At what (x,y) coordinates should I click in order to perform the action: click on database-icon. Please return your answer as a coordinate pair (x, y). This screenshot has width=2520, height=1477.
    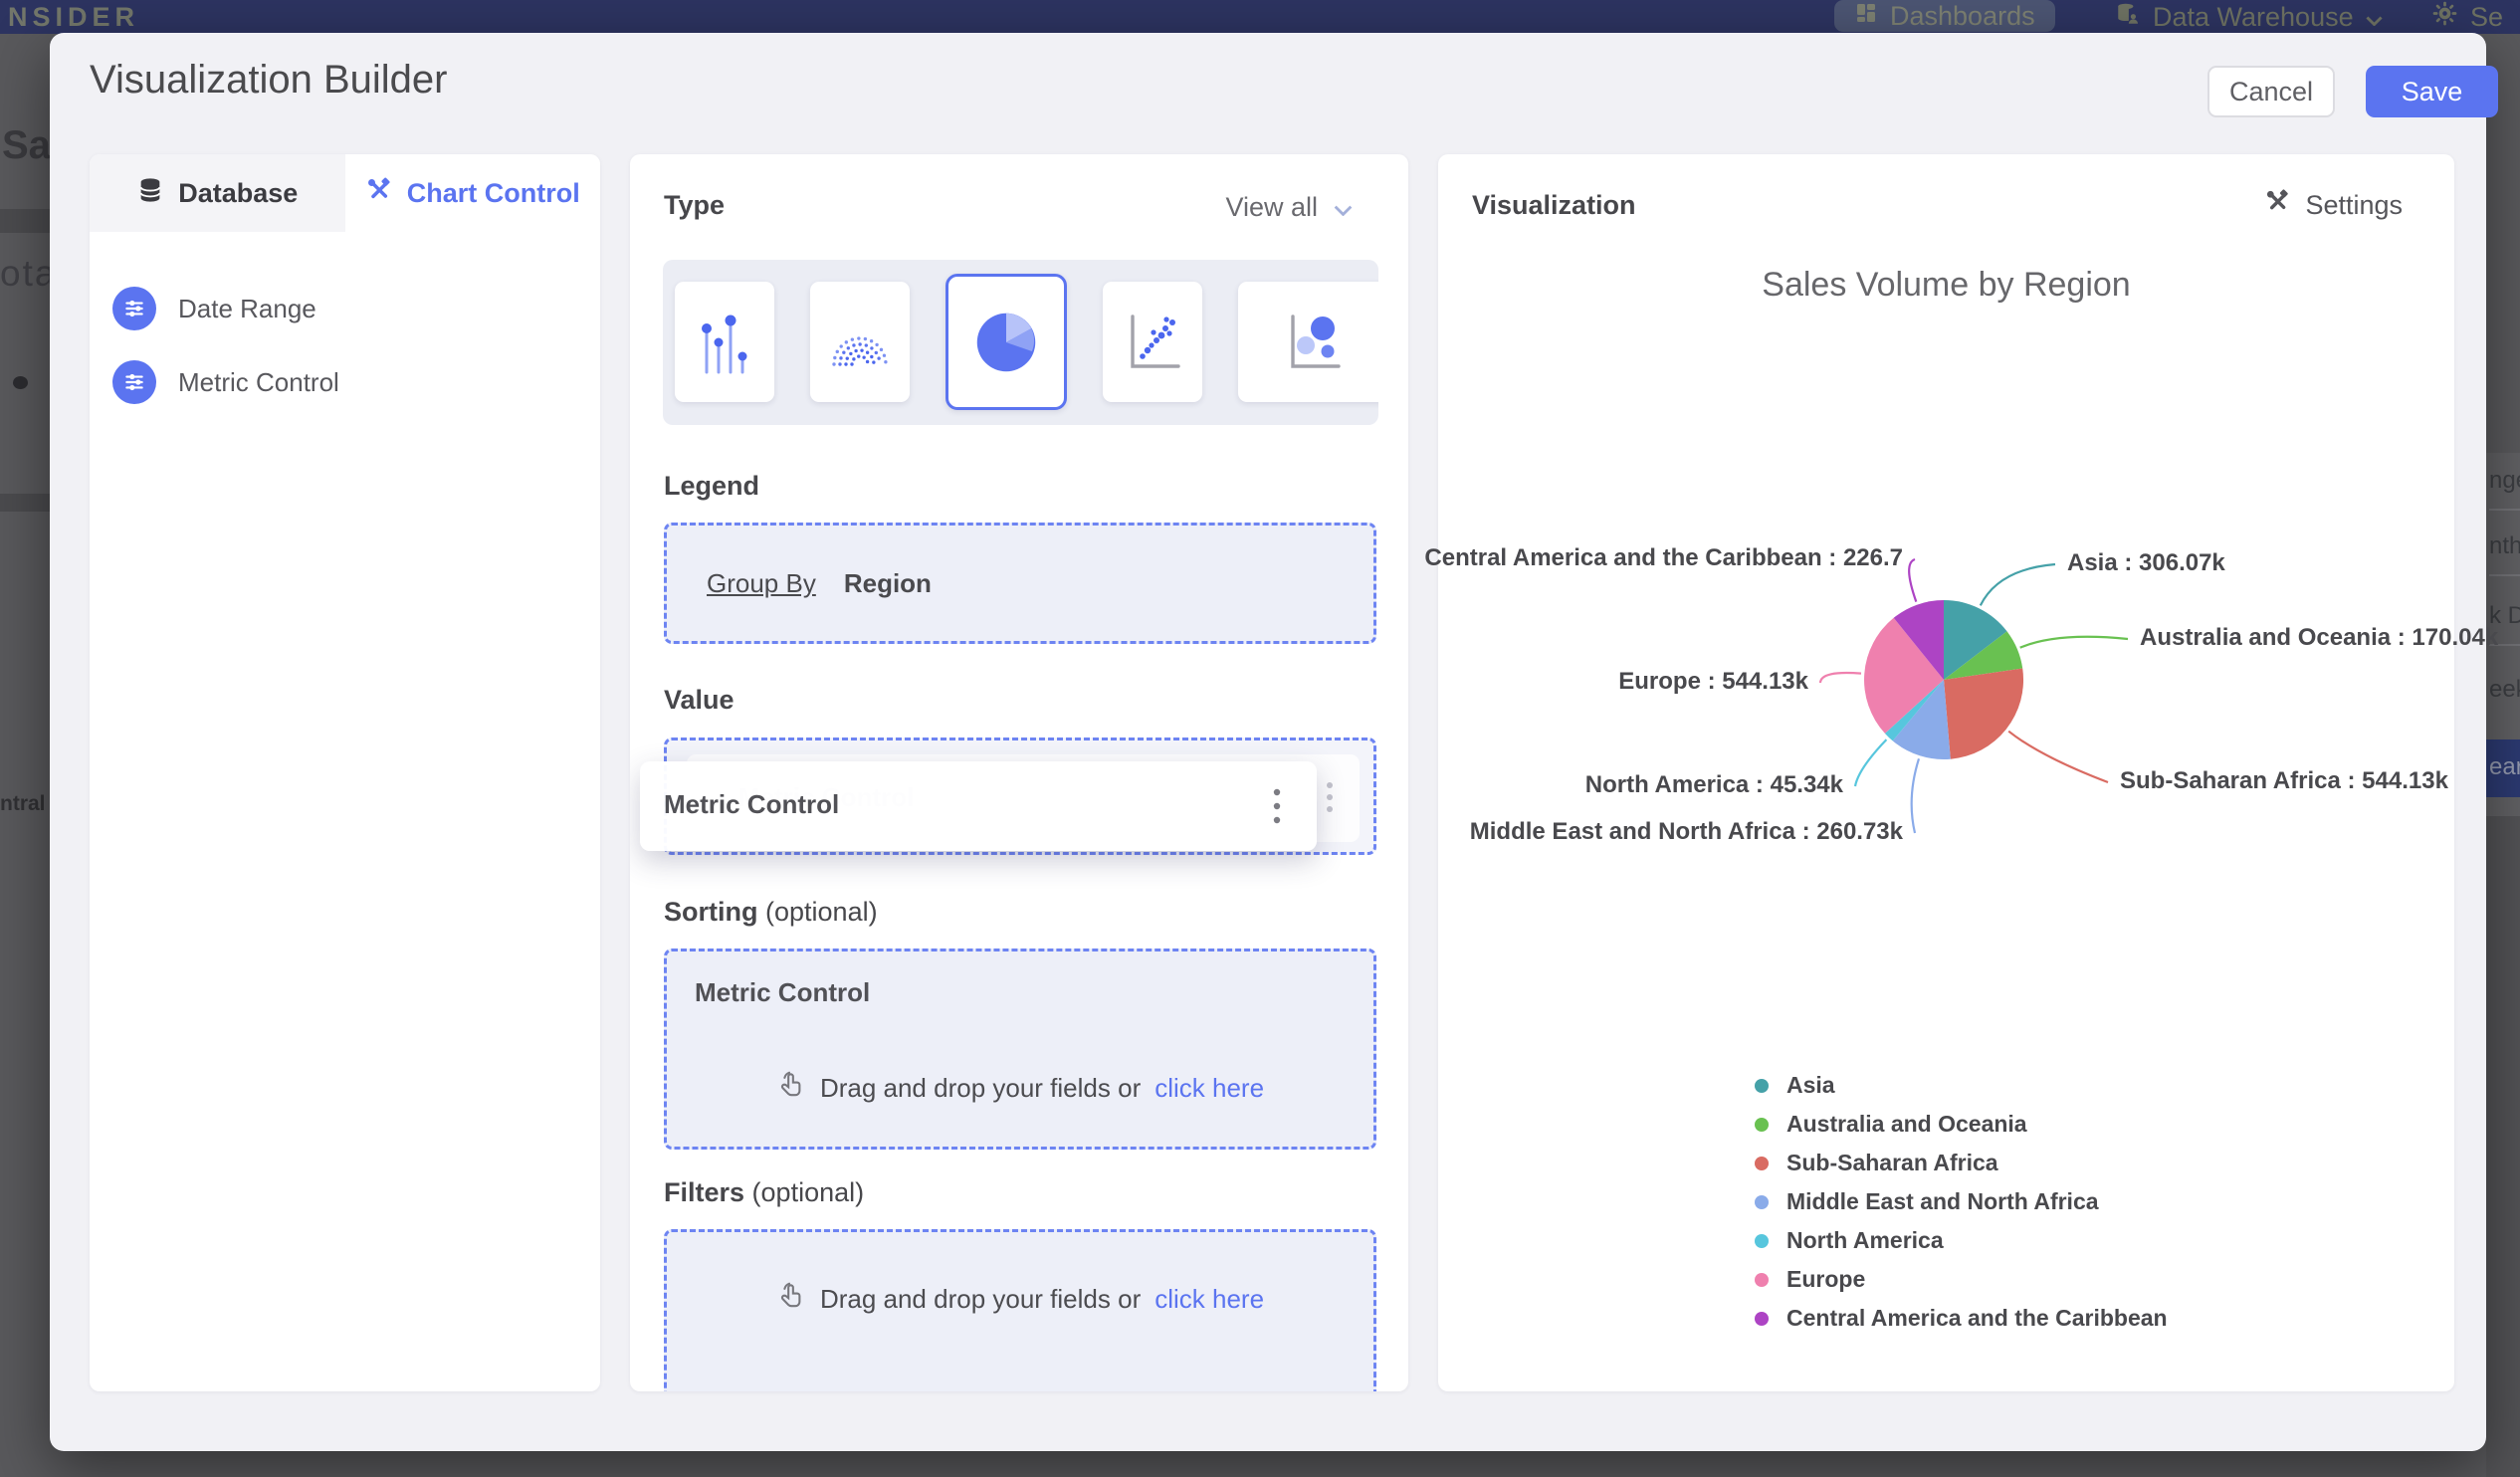
    Looking at the image, I should click on (150, 193).